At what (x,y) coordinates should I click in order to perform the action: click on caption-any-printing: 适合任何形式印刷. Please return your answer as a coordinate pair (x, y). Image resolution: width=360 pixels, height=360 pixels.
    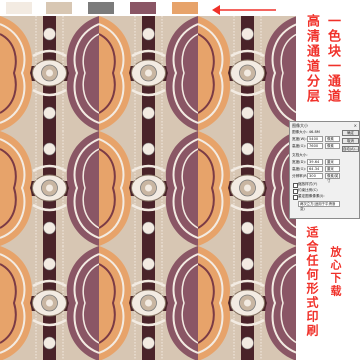
    Looking at the image, I should click on (312, 282).